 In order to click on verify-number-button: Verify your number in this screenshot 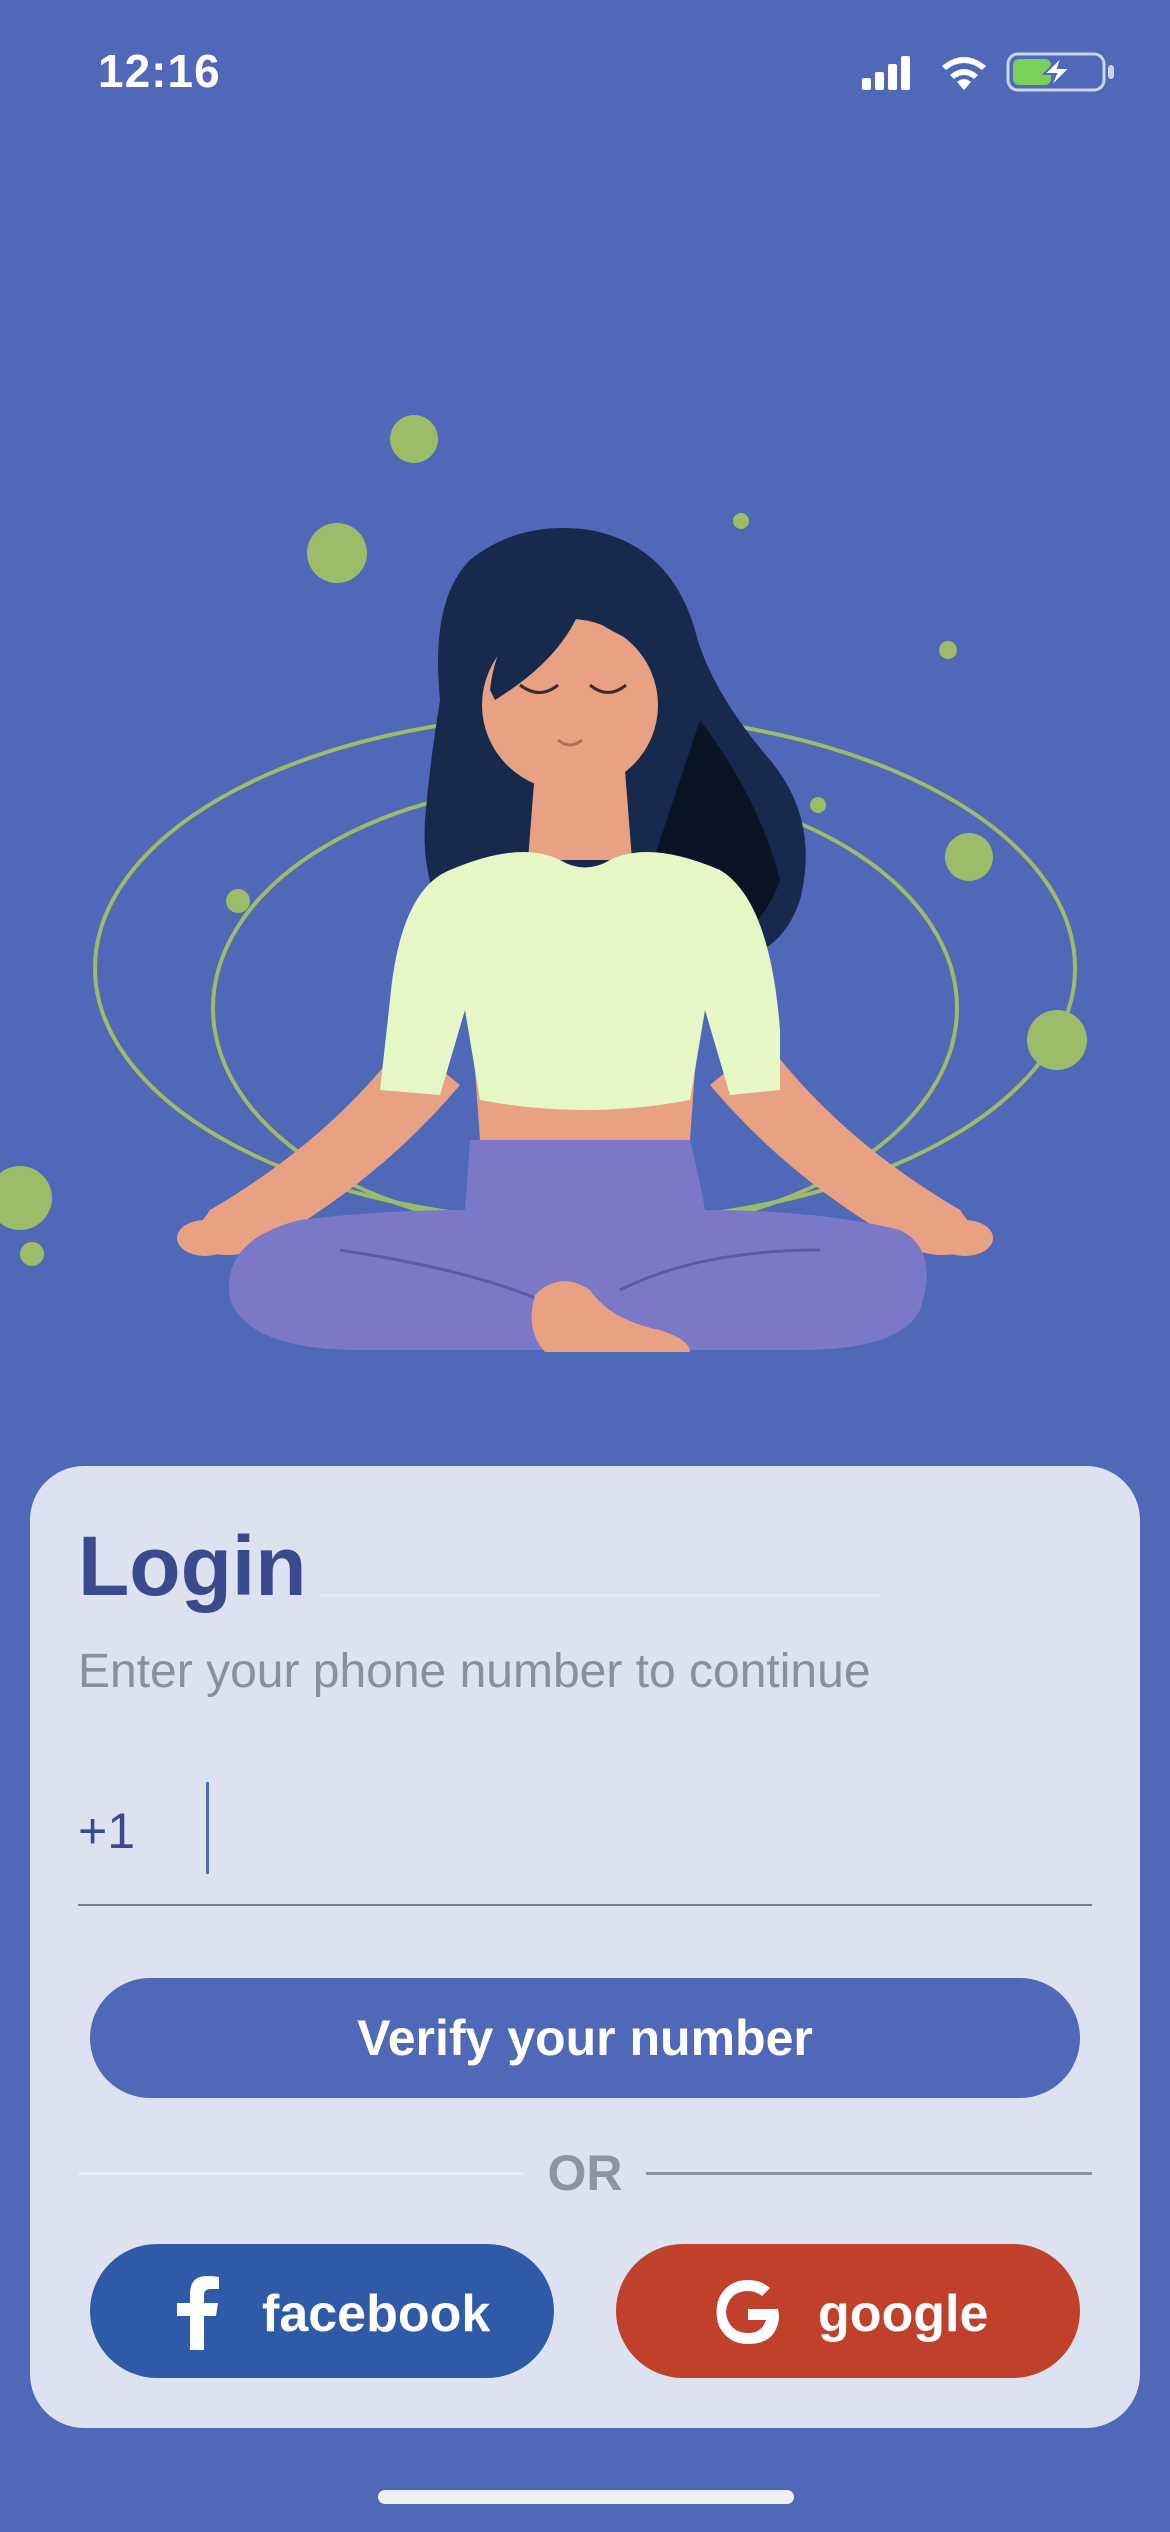, I will do `click(585, 2038)`.